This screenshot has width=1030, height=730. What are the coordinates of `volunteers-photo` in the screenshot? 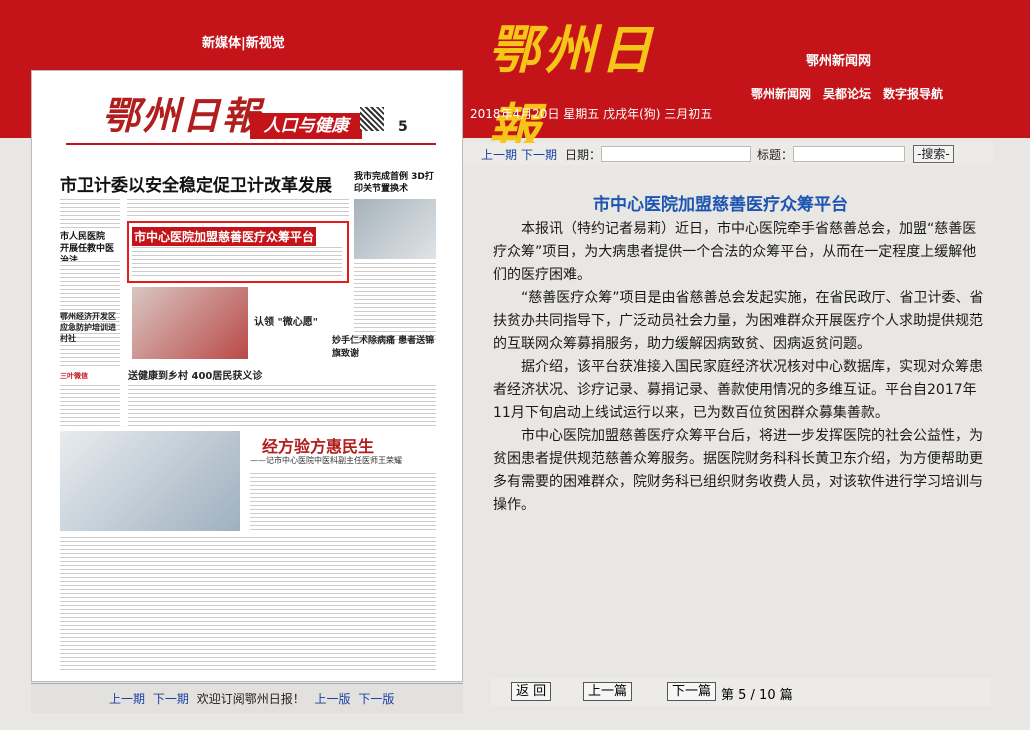 It's located at (190, 323).